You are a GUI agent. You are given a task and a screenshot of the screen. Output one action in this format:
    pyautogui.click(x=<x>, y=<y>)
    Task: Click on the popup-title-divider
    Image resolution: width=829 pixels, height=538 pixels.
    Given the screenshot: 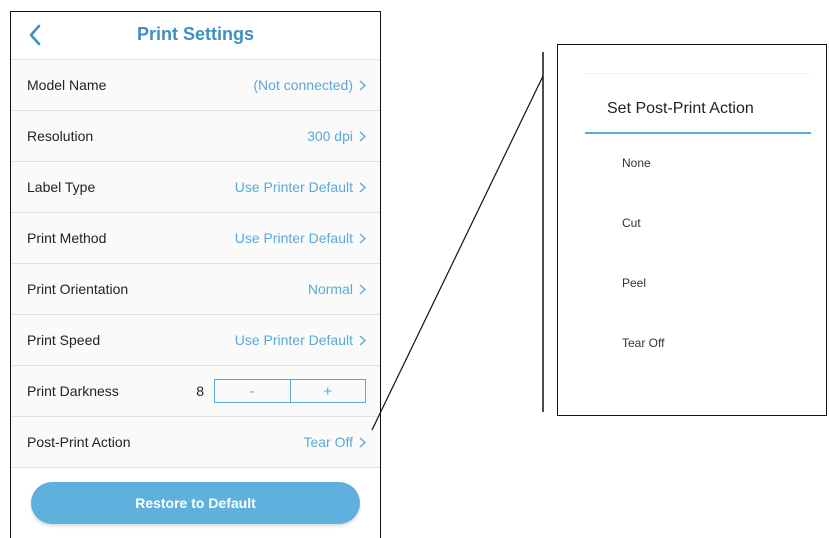 What is the action you would take?
    pyautogui.click(x=698, y=133)
    